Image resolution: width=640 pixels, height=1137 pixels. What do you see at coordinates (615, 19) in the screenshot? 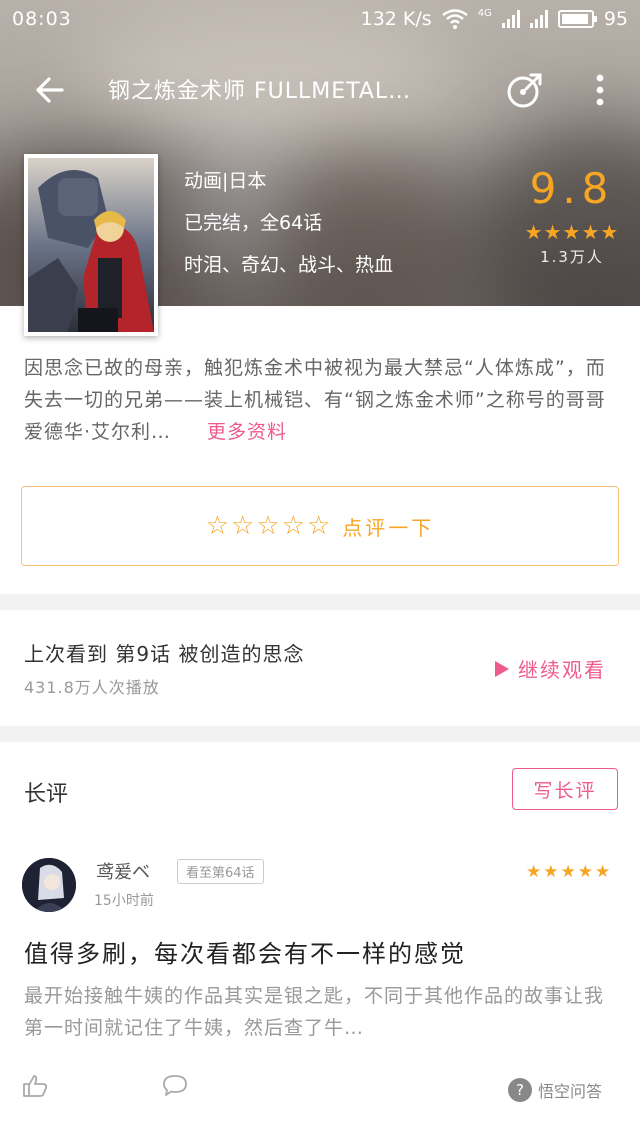
I see `battery-level: 95` at bounding box center [615, 19].